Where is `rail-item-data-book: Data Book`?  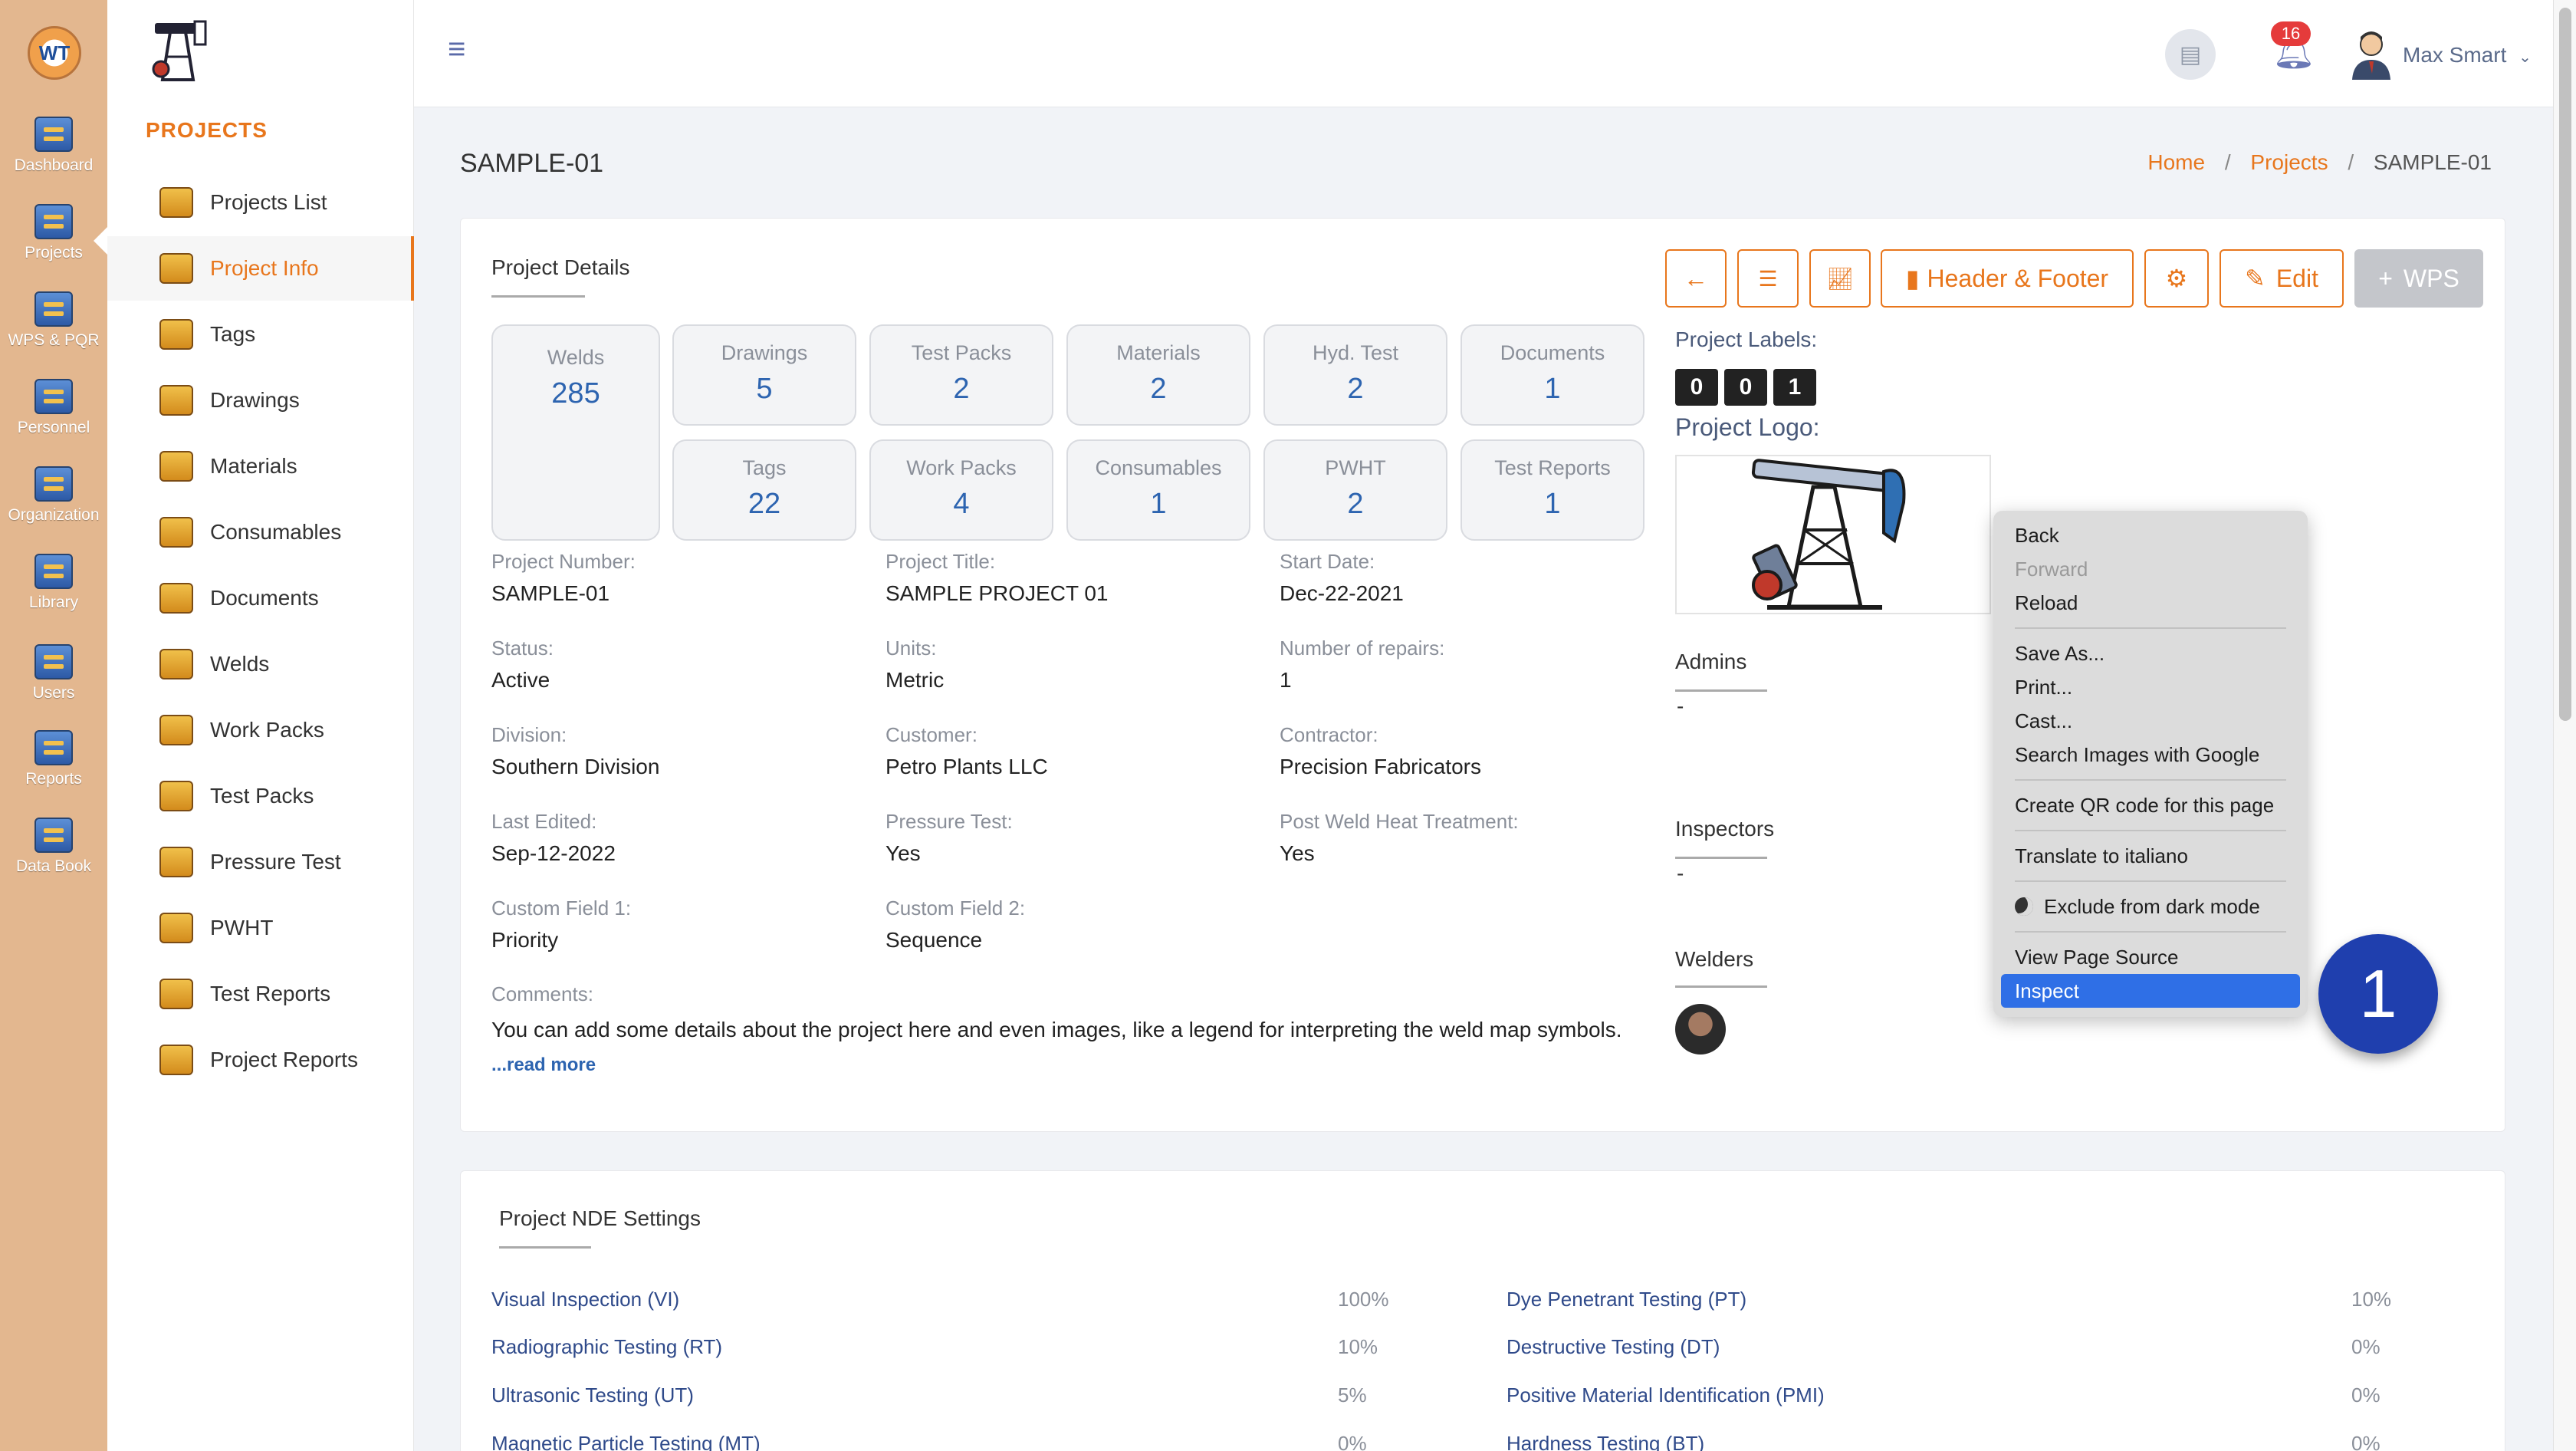 rail-item-data-book: Data Book is located at coordinates (53, 847).